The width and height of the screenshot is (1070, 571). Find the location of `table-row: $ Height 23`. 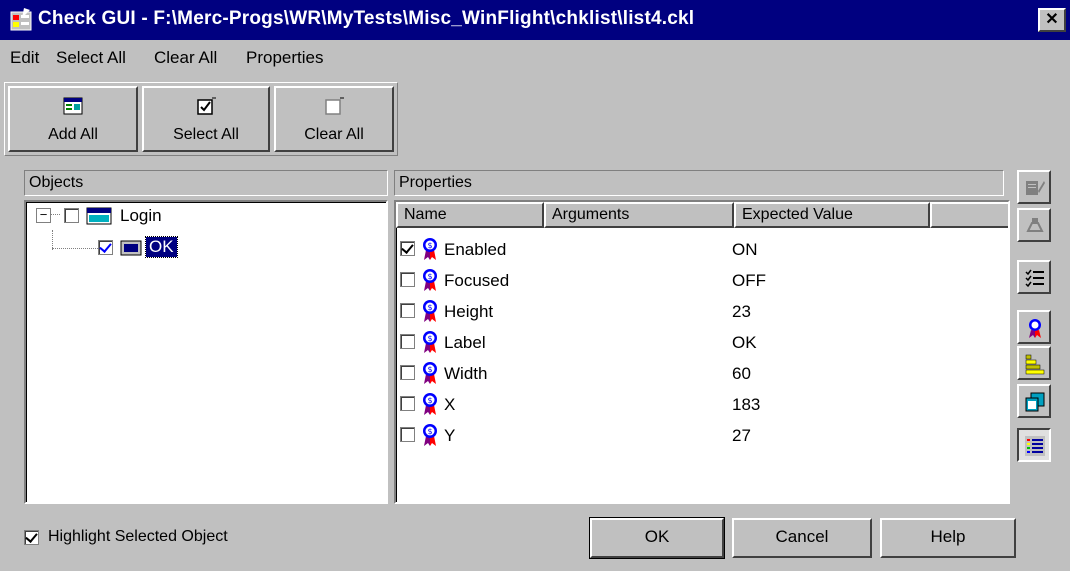

table-row: $ Height 23 is located at coordinates (701, 311).